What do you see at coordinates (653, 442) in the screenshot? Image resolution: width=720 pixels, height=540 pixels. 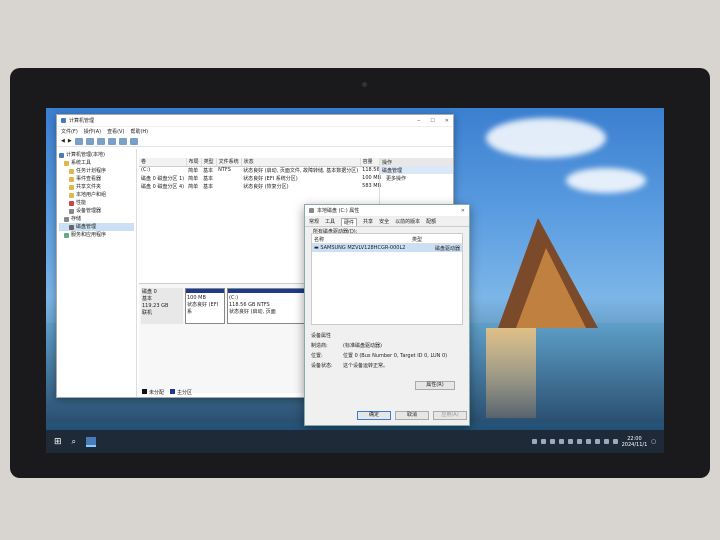 I see `notification-icon: ▢` at bounding box center [653, 442].